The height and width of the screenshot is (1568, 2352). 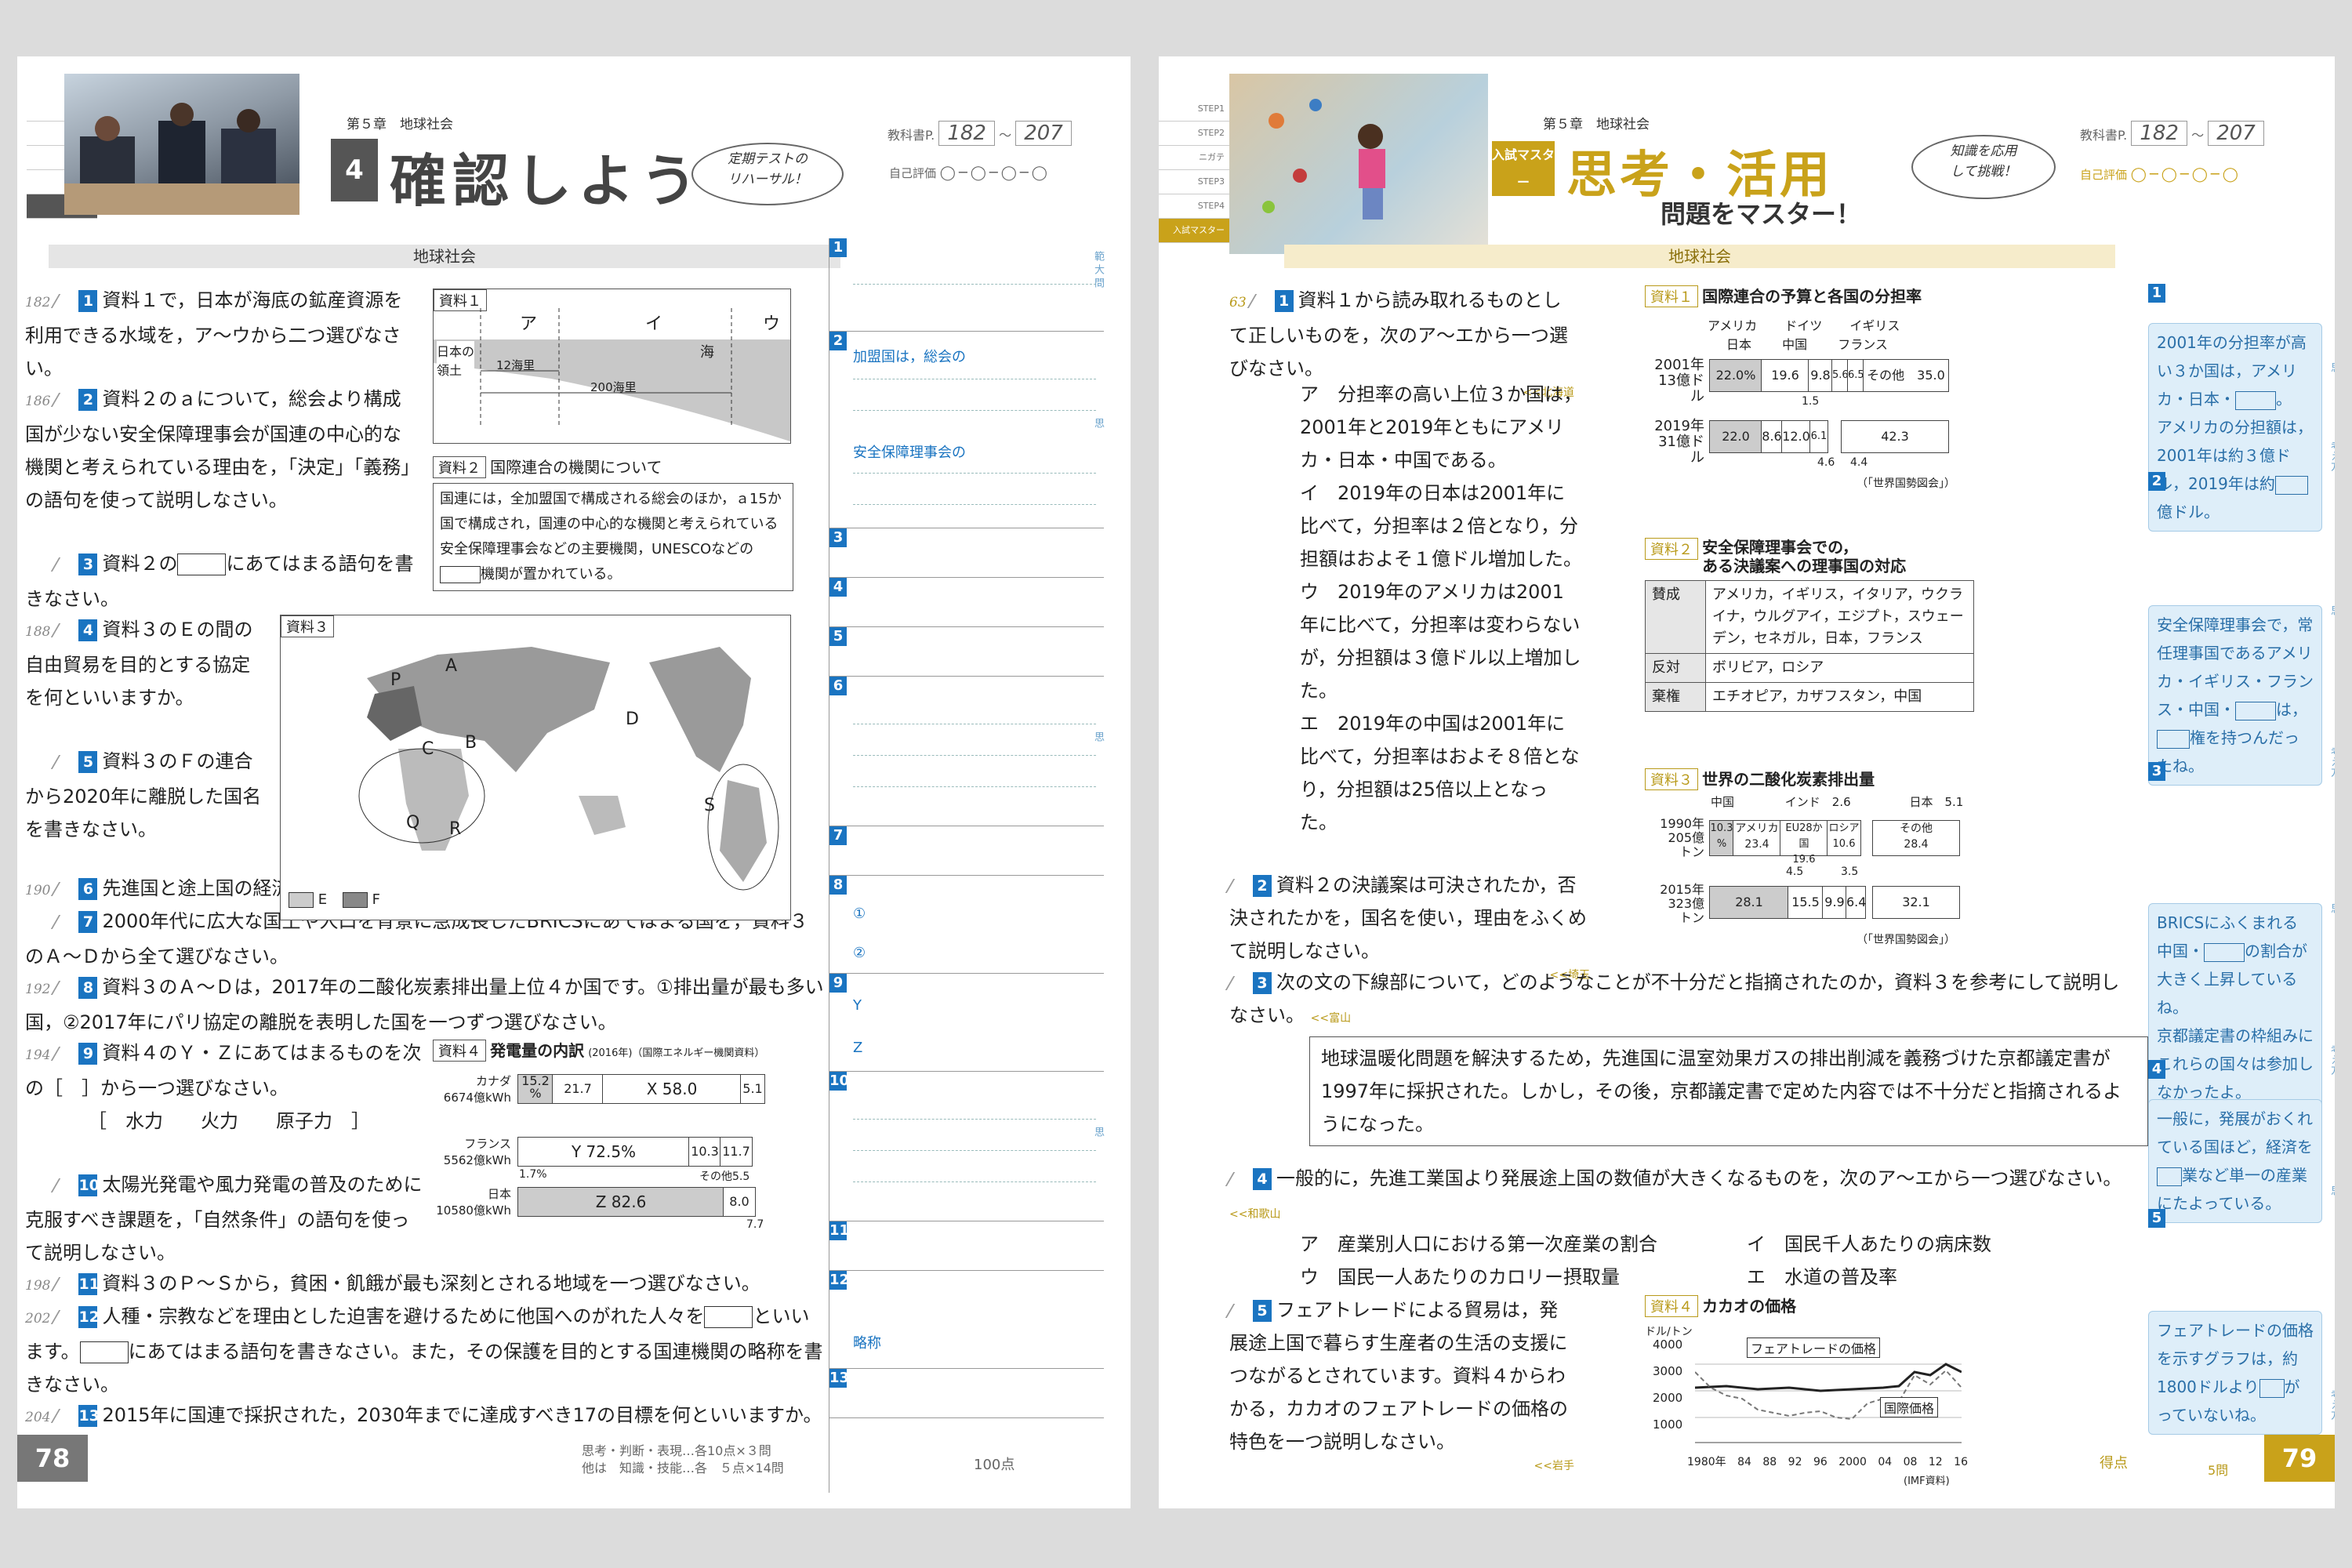 What do you see at coordinates (1795, 344) in the screenshot?
I see `legend-item: 中国` at bounding box center [1795, 344].